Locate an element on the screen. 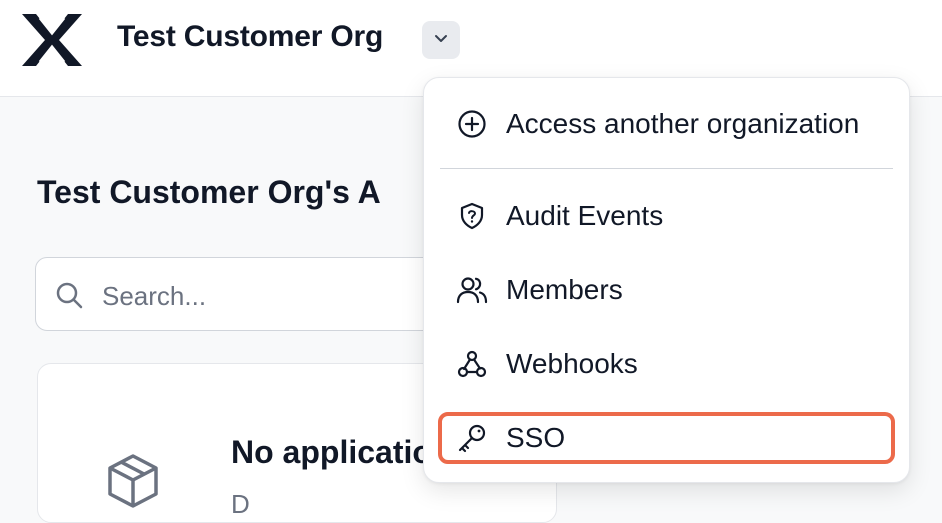 This screenshot has height=523, width=942. org-switcher-button is located at coordinates (441, 40).